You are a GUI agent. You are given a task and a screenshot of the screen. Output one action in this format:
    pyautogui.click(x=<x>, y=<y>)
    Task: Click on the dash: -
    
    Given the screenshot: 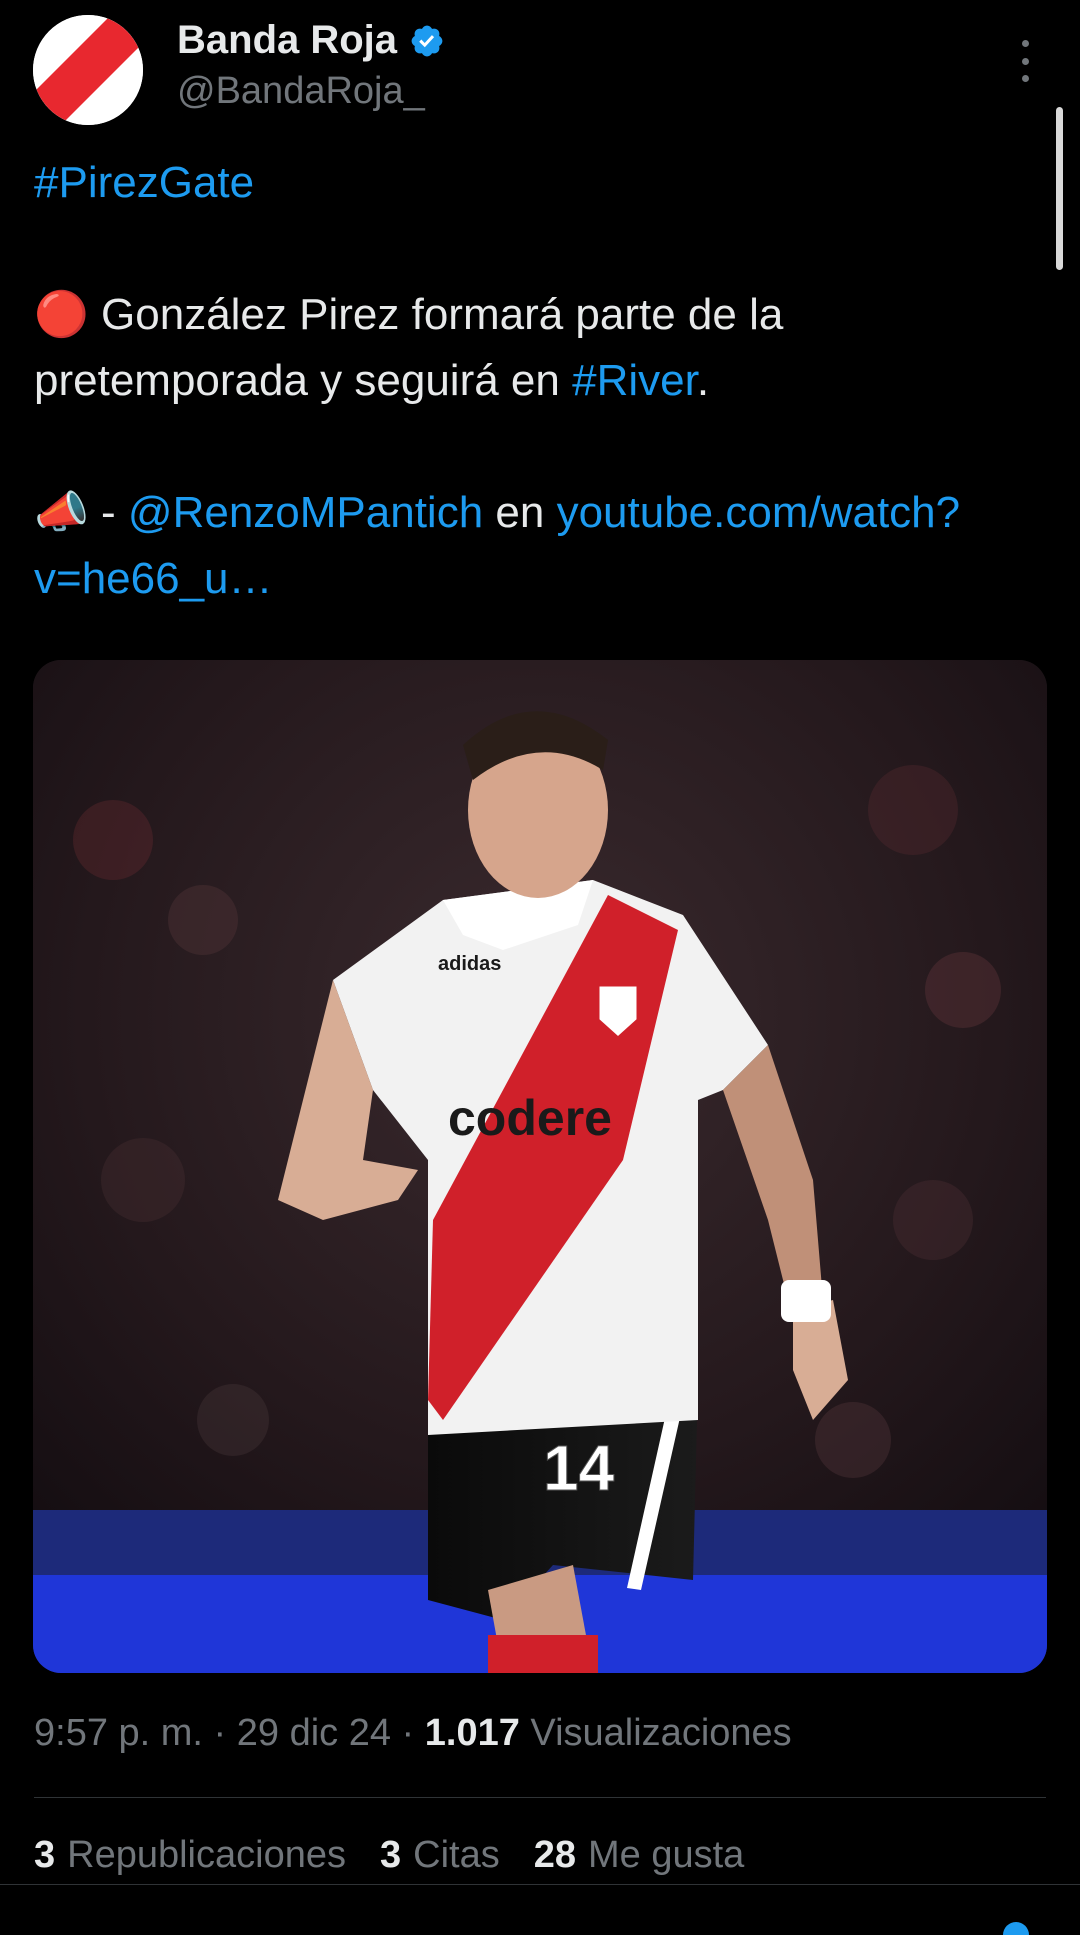 What is the action you would take?
    pyautogui.click(x=108, y=512)
    